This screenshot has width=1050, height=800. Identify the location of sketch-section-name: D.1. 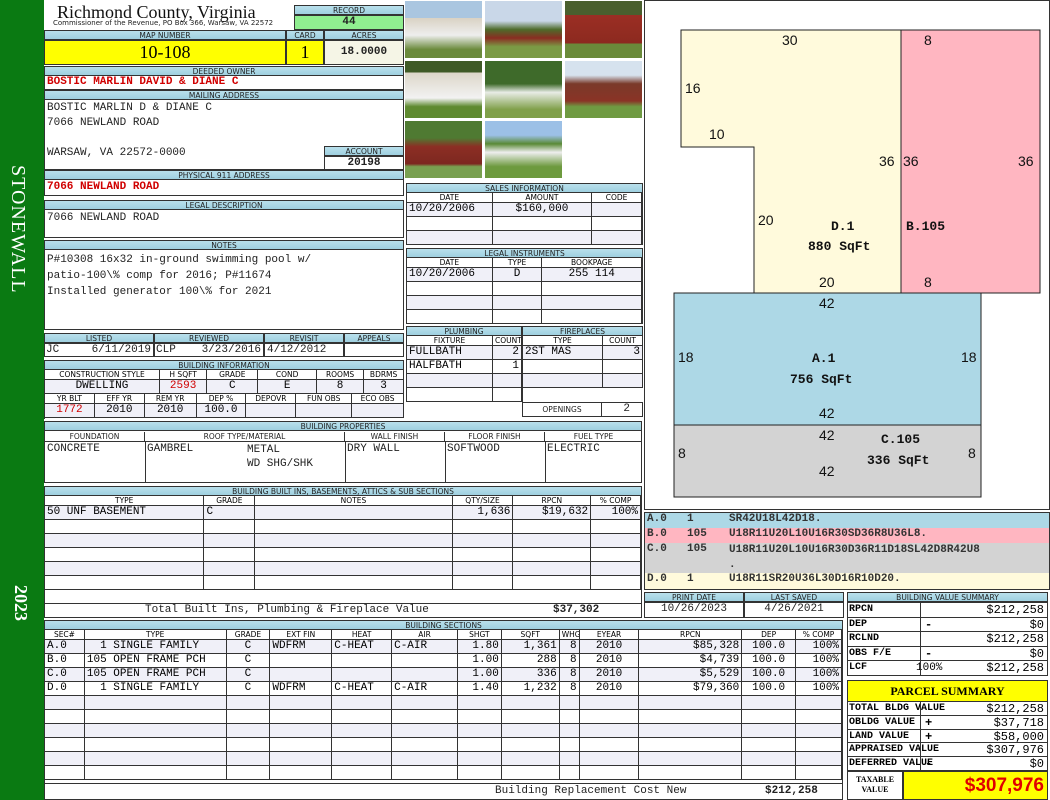
(843, 226).